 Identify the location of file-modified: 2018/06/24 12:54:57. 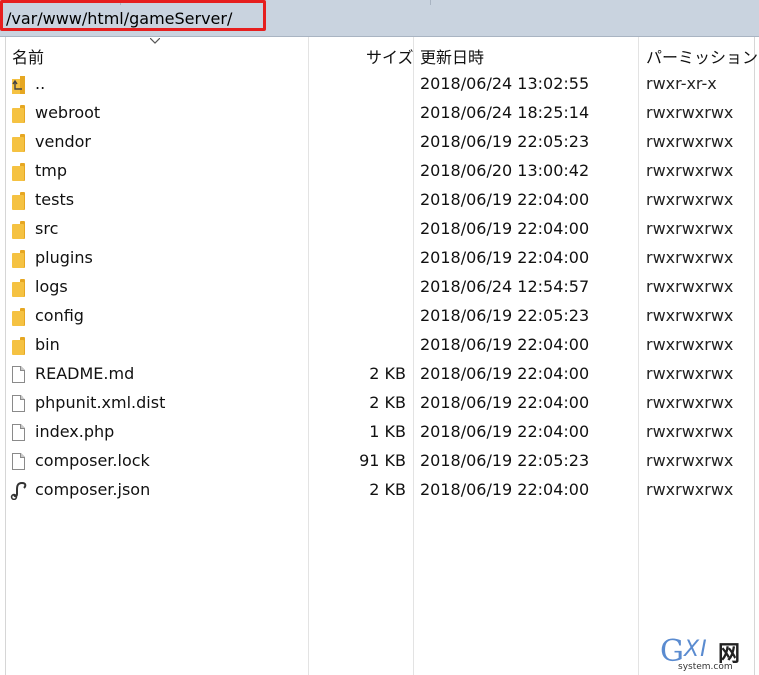
(505, 286).